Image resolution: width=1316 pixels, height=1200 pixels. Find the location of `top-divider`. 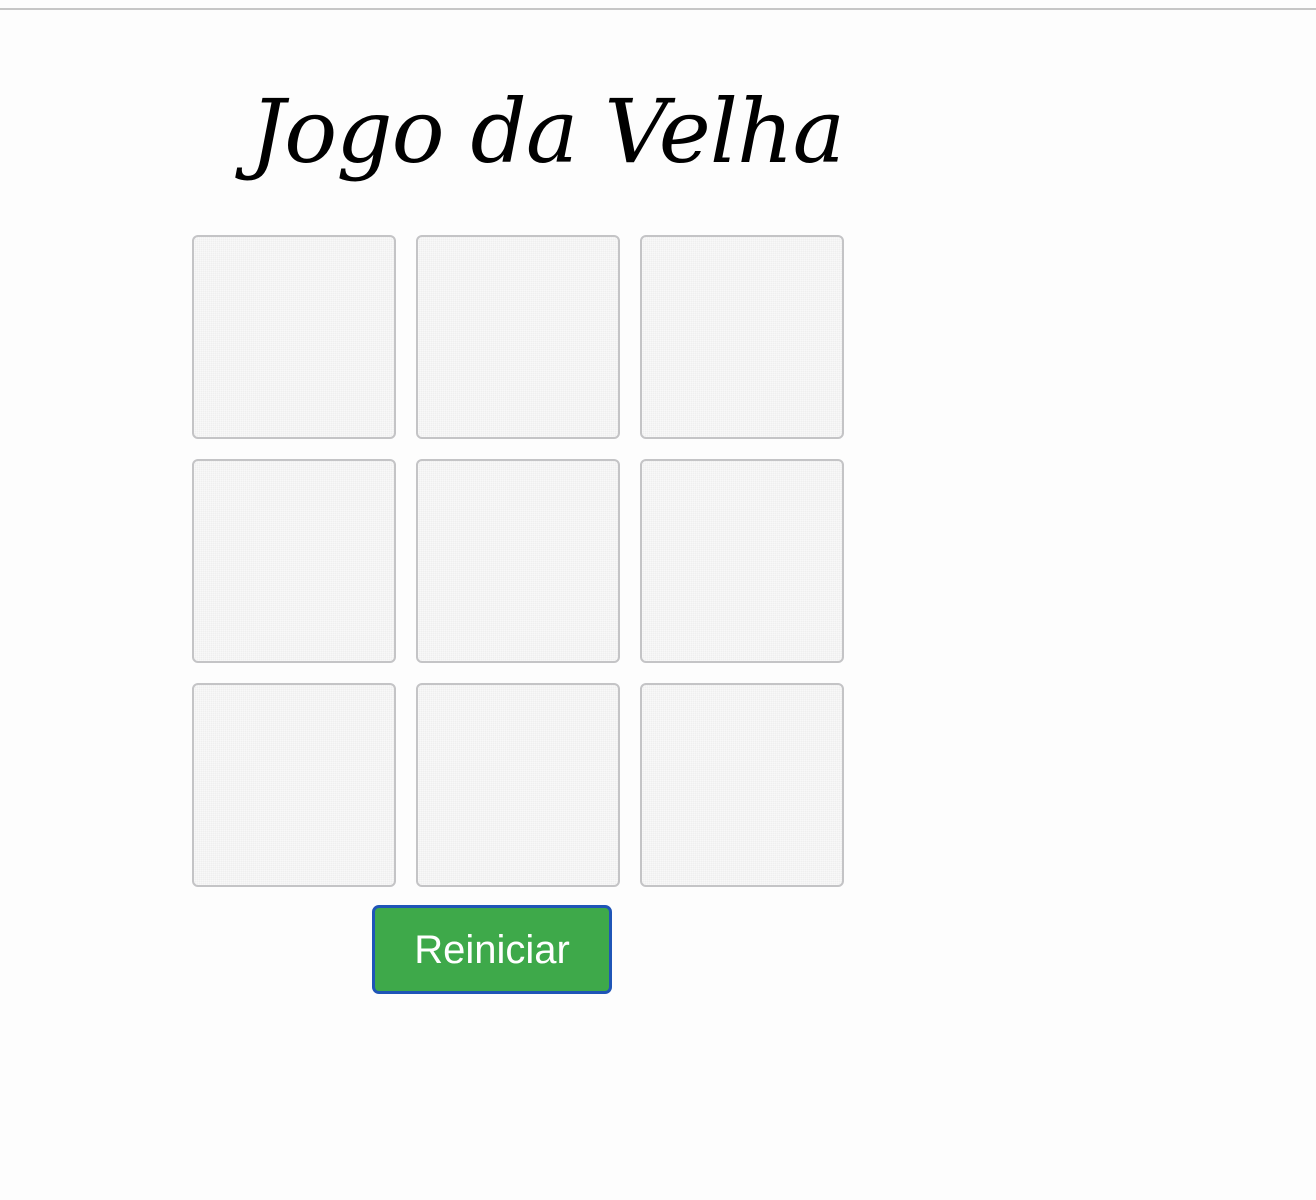

top-divider is located at coordinates (658, 9).